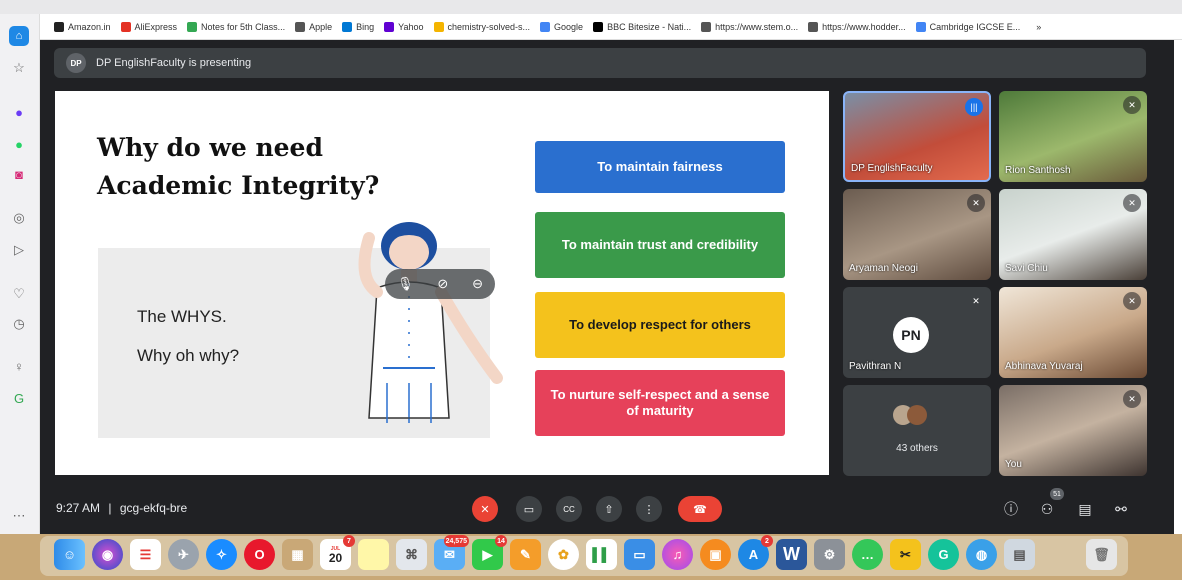 The width and height of the screenshot is (1182, 580). I want to click on speaking-icon: |||, so click(974, 107).